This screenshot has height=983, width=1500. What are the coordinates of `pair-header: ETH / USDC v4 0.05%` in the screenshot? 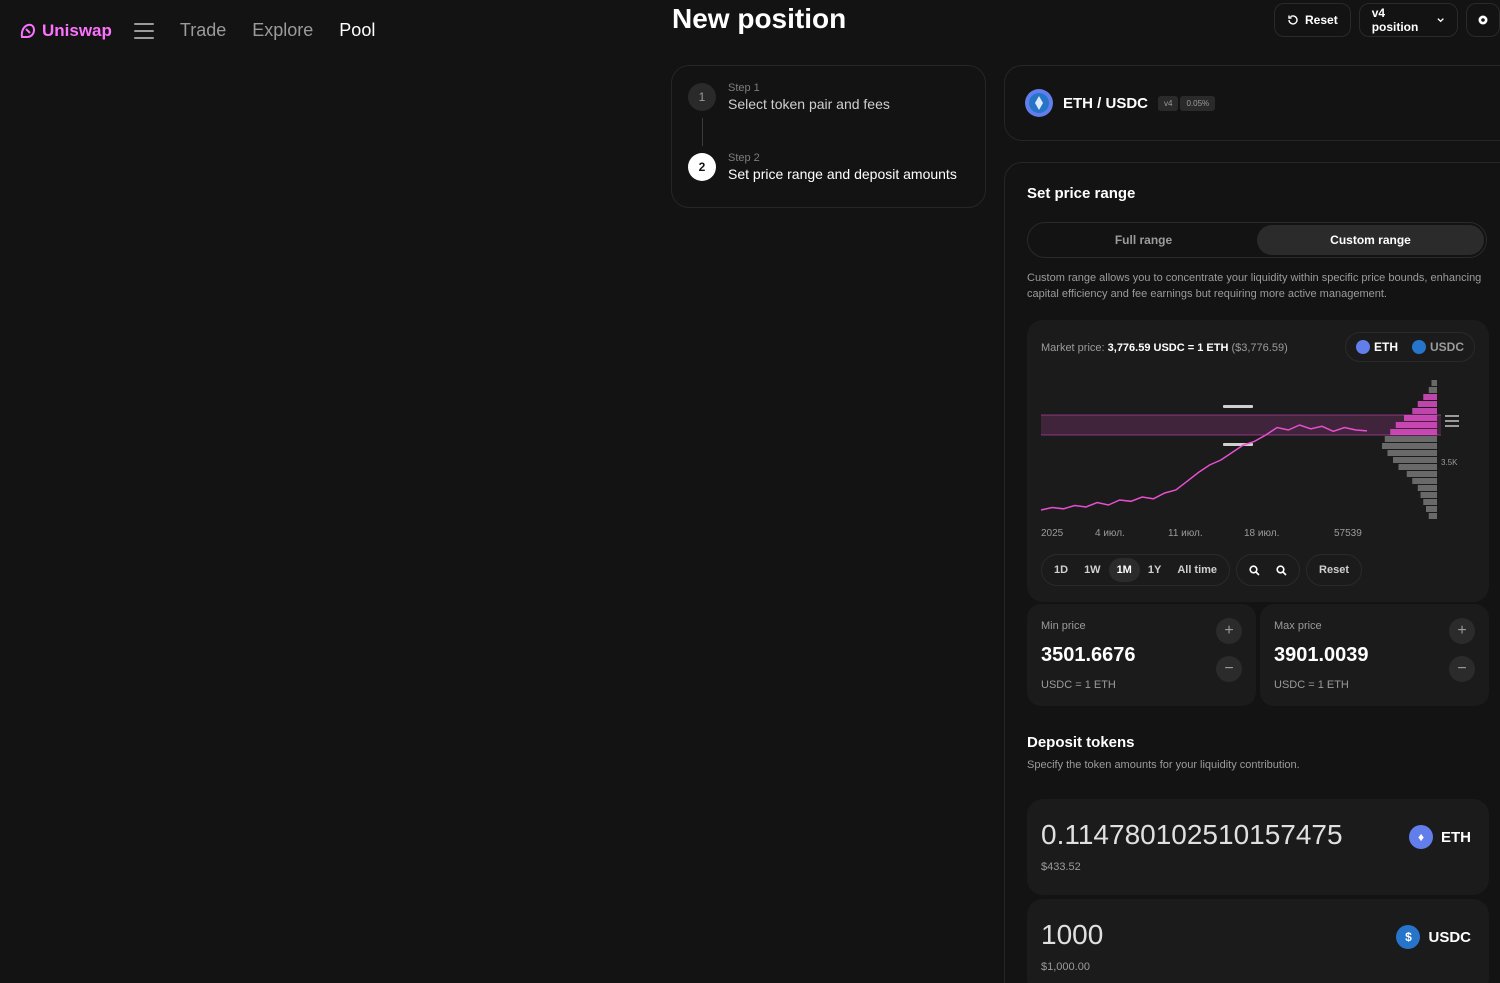 It's located at (1252, 103).